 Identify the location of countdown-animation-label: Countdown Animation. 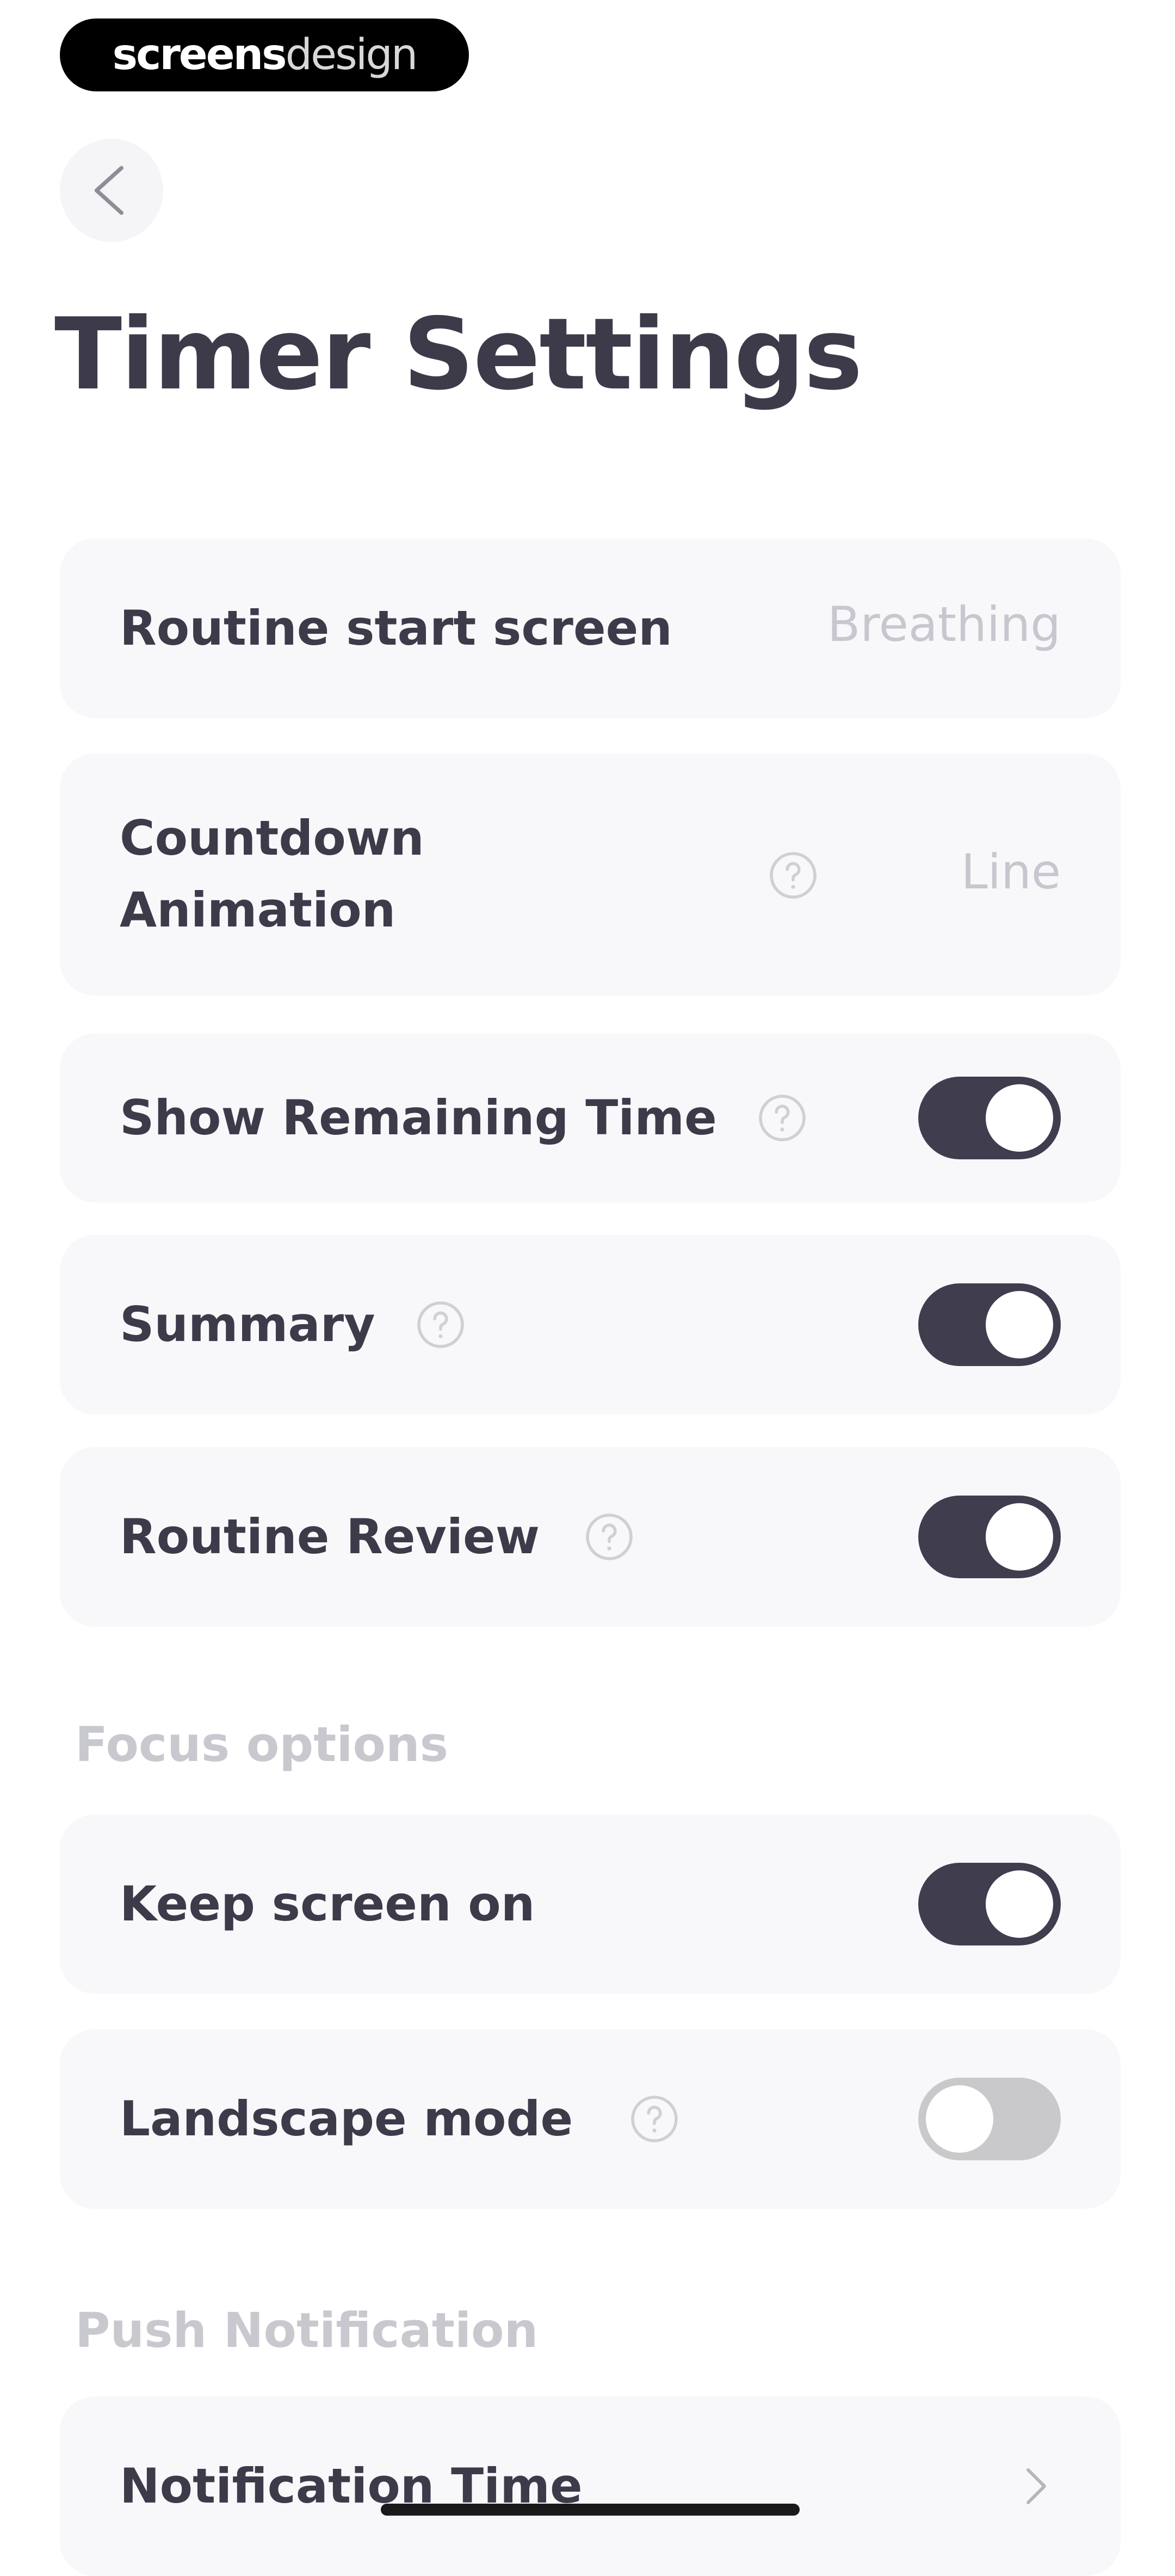
(272, 874).